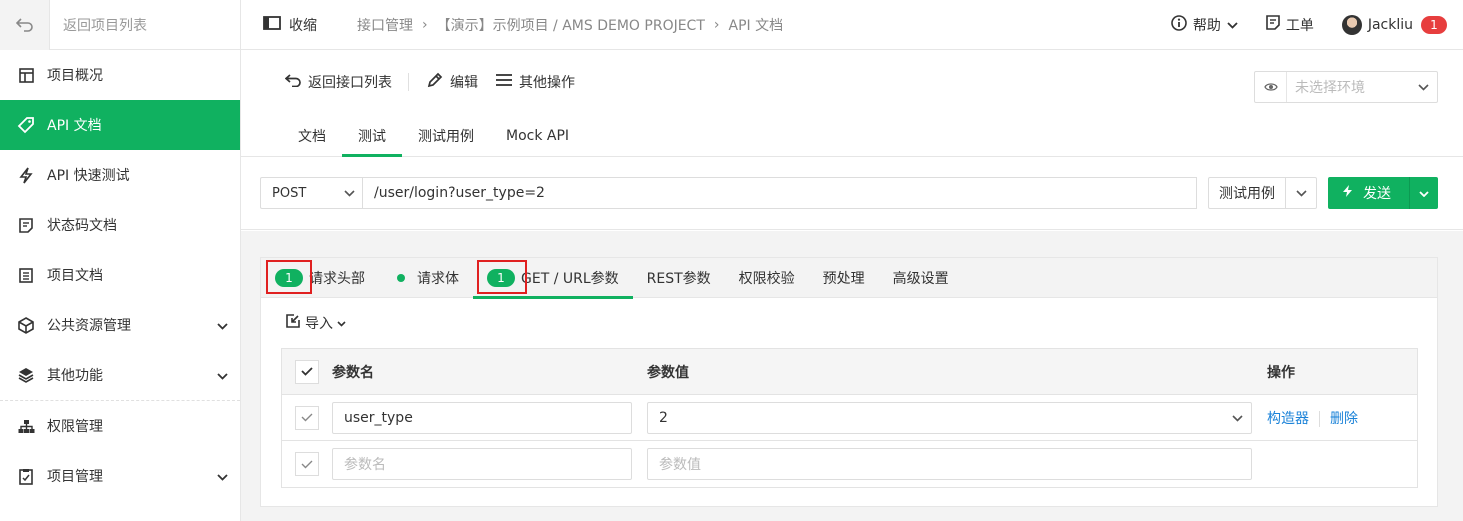 The image size is (1463, 521). I want to click on user-menu: Jackliu 1, so click(1394, 24).